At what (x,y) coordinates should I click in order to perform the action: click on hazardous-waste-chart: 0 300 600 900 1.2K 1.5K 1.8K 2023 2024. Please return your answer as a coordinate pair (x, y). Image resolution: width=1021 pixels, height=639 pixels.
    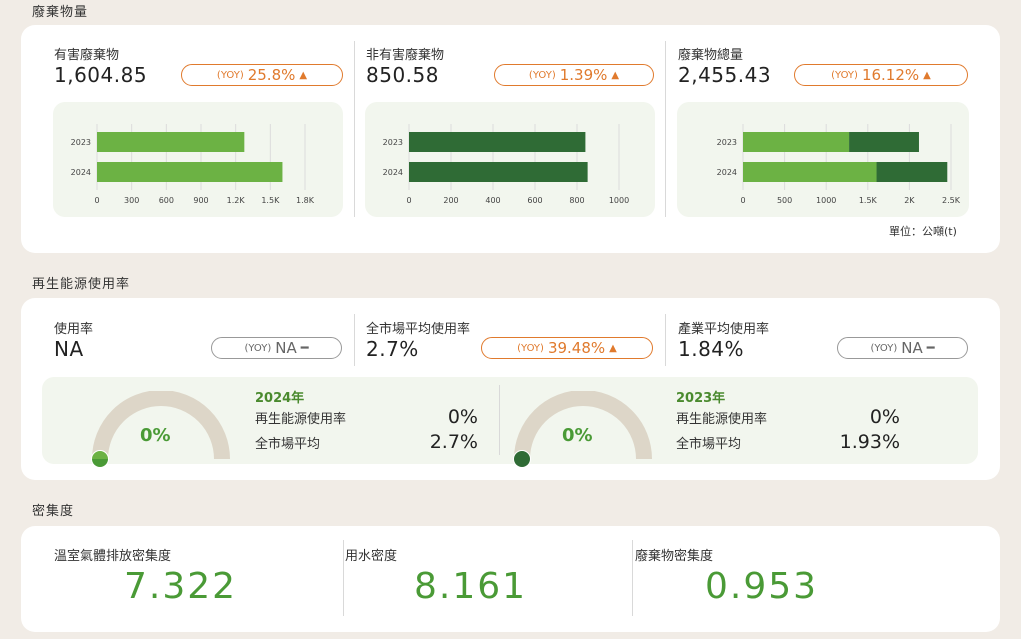
    Looking at the image, I should click on (198, 159).